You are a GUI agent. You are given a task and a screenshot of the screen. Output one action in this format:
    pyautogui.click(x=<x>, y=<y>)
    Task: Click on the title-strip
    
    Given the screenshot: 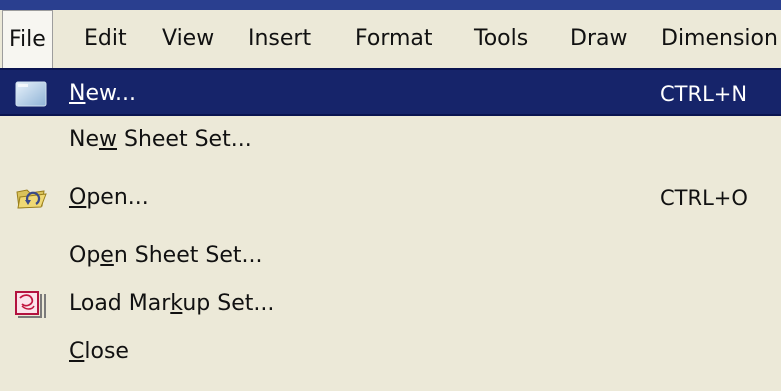 What is the action you would take?
    pyautogui.click(x=390, y=5)
    